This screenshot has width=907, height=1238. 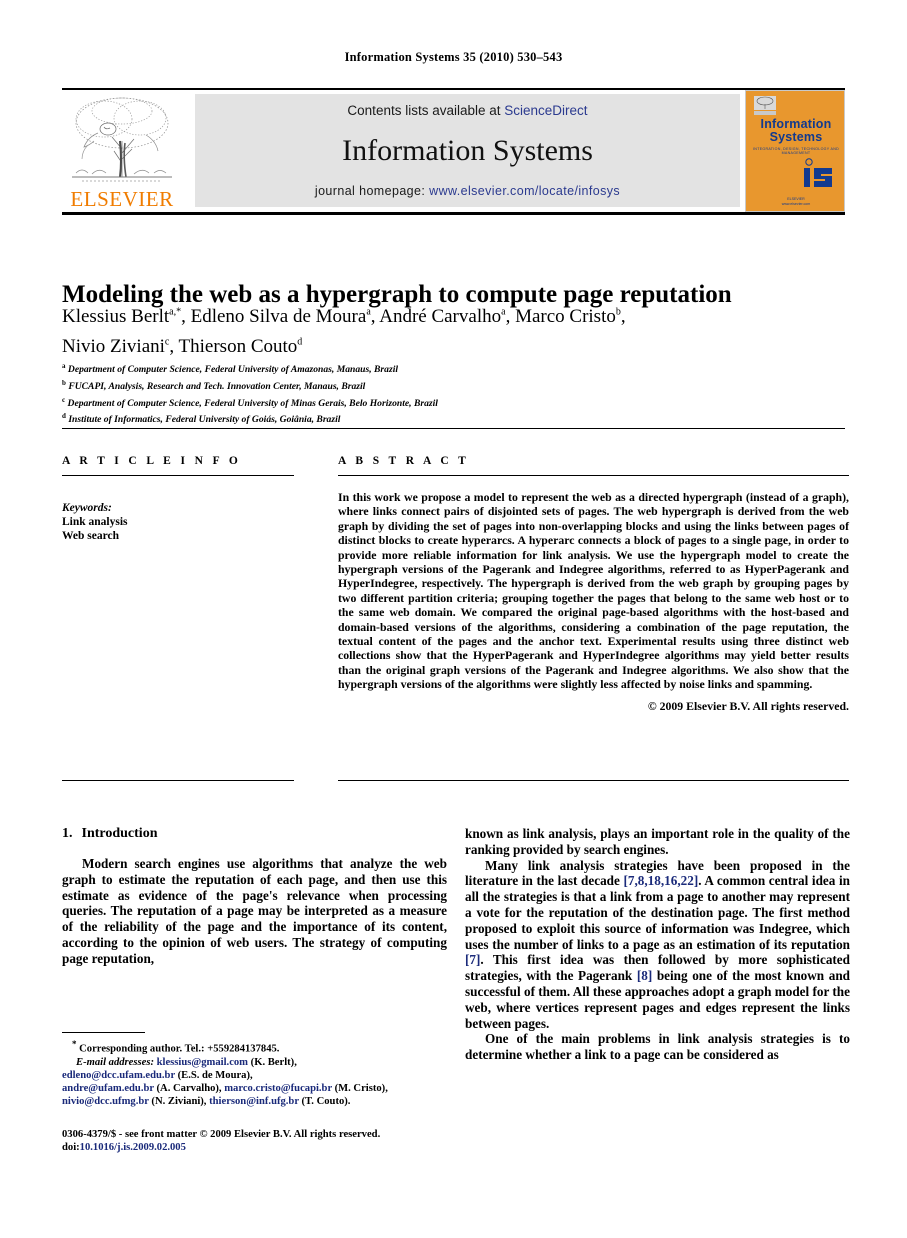 I want to click on author-item: Klessius Berlta,*,, so click(x=126, y=317).